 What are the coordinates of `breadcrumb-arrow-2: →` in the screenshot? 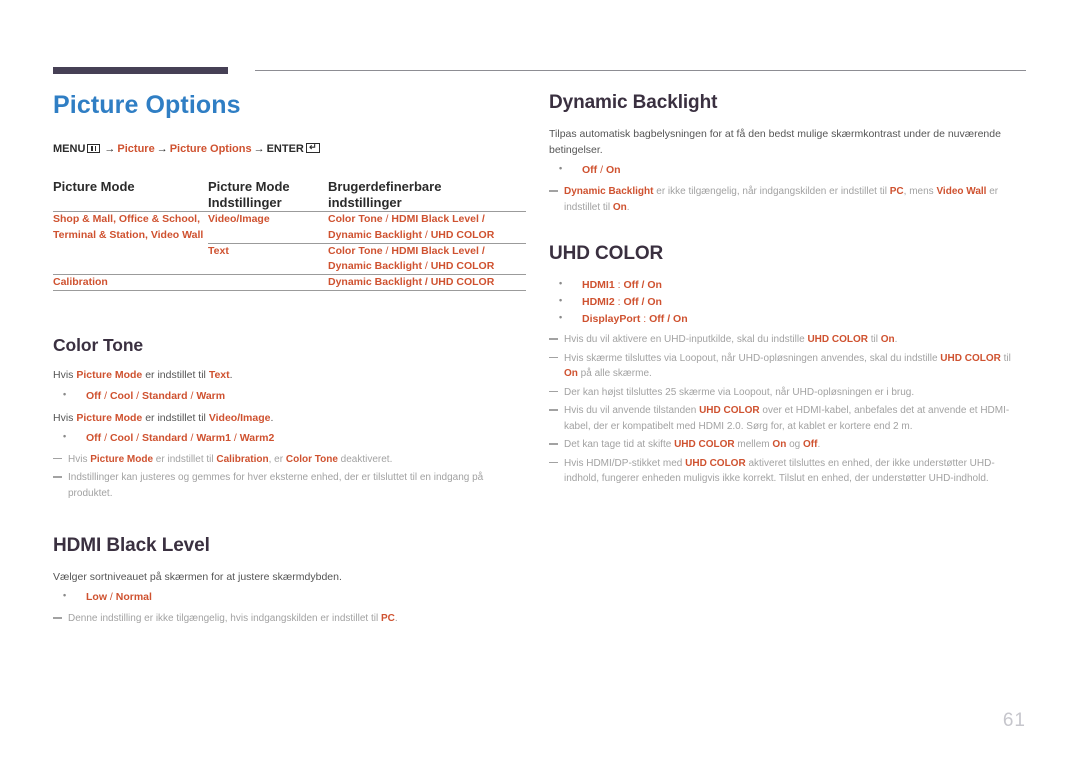 It's located at (162, 148).